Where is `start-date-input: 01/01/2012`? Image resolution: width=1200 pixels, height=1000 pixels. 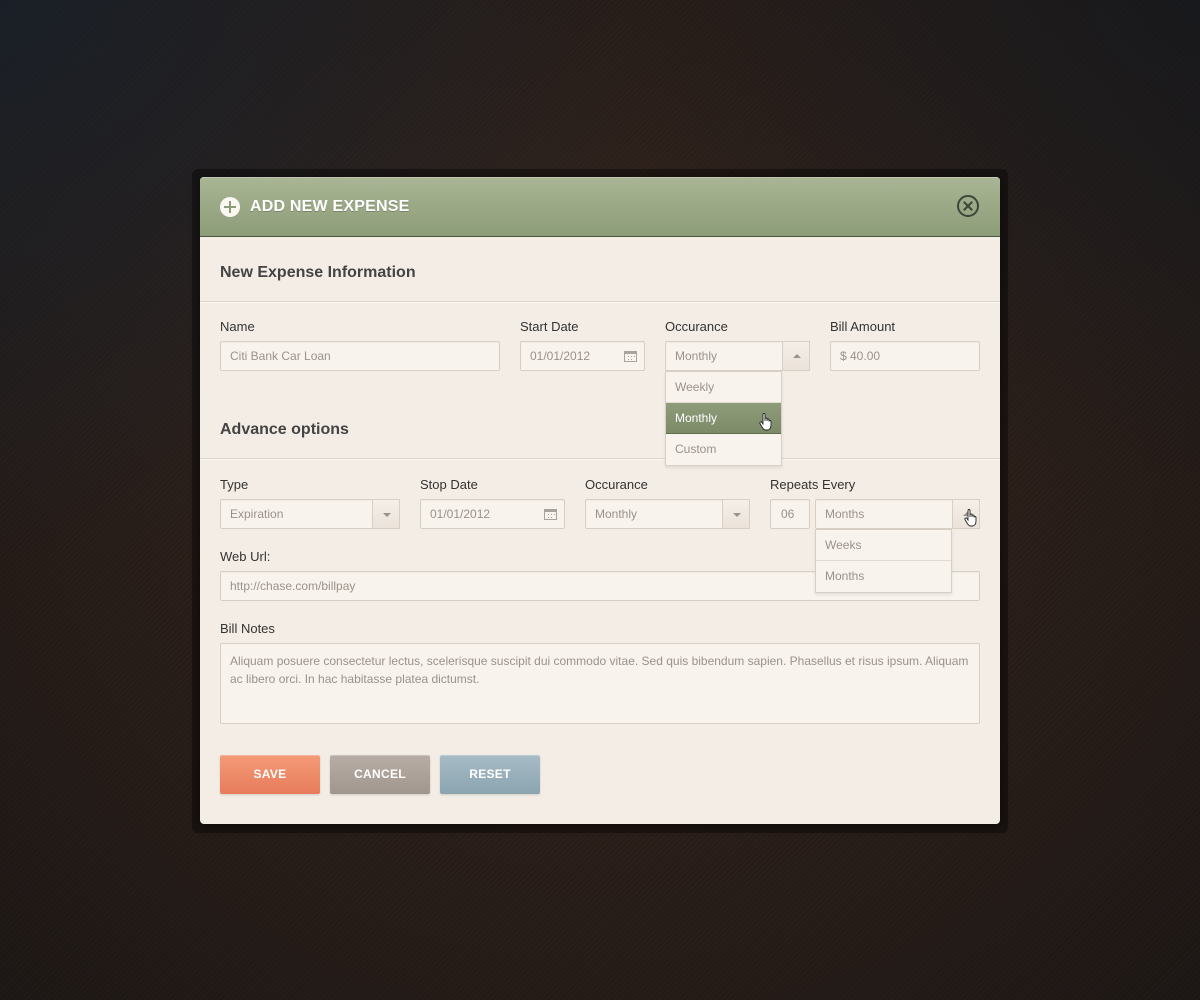
start-date-input: 01/01/2012 is located at coordinates (582, 356).